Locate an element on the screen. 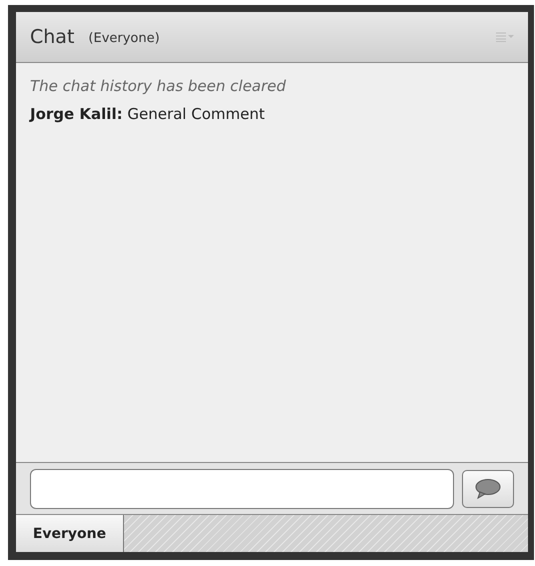  panel-title: Chat is located at coordinates (52, 37).